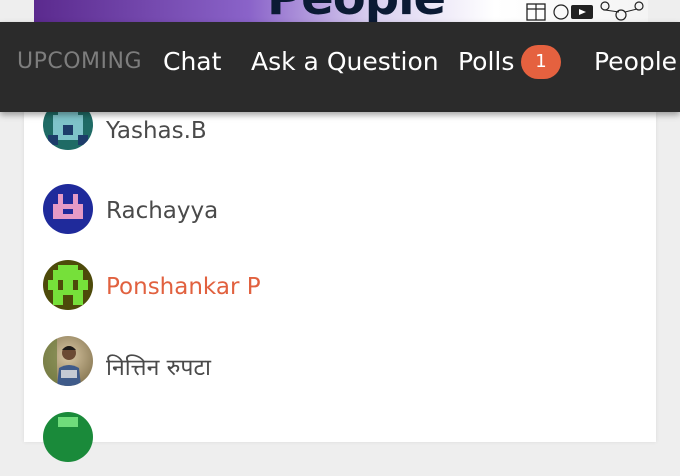  Describe the element at coordinates (356, 11) in the screenshot. I see `banner-title: People` at that location.